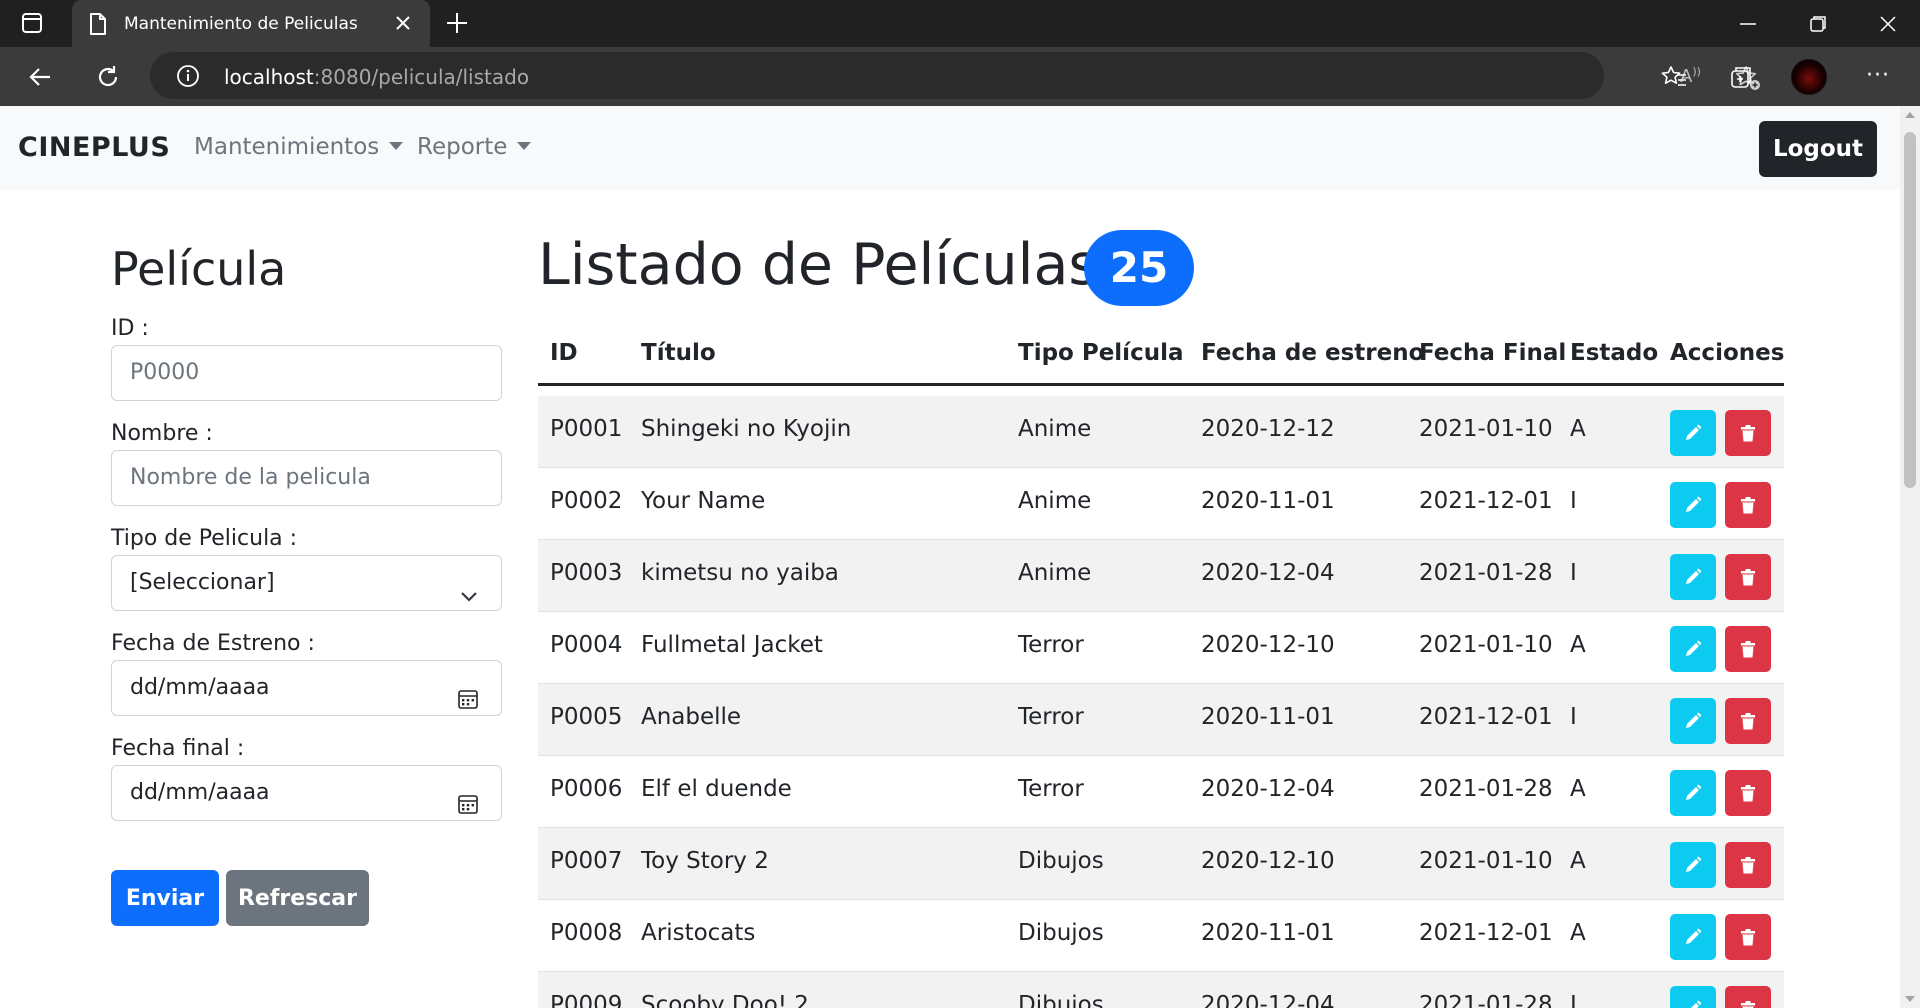  Describe the element at coordinates (204, 538) in the screenshot. I see `tipo-label: Tipo de Pelicula :` at that location.